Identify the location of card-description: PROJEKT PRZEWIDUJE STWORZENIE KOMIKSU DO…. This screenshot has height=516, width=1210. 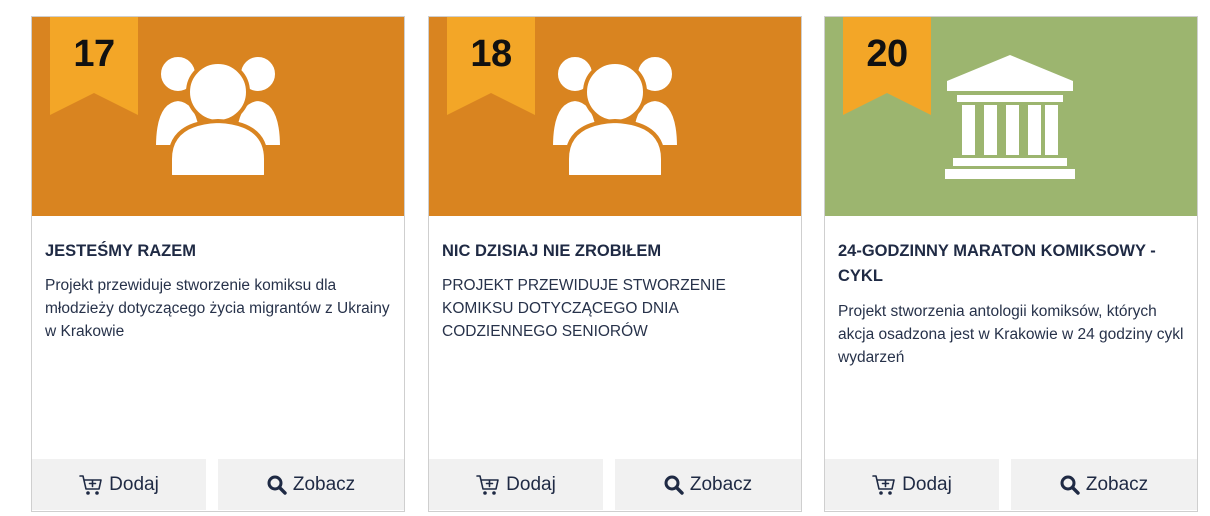
(584, 308).